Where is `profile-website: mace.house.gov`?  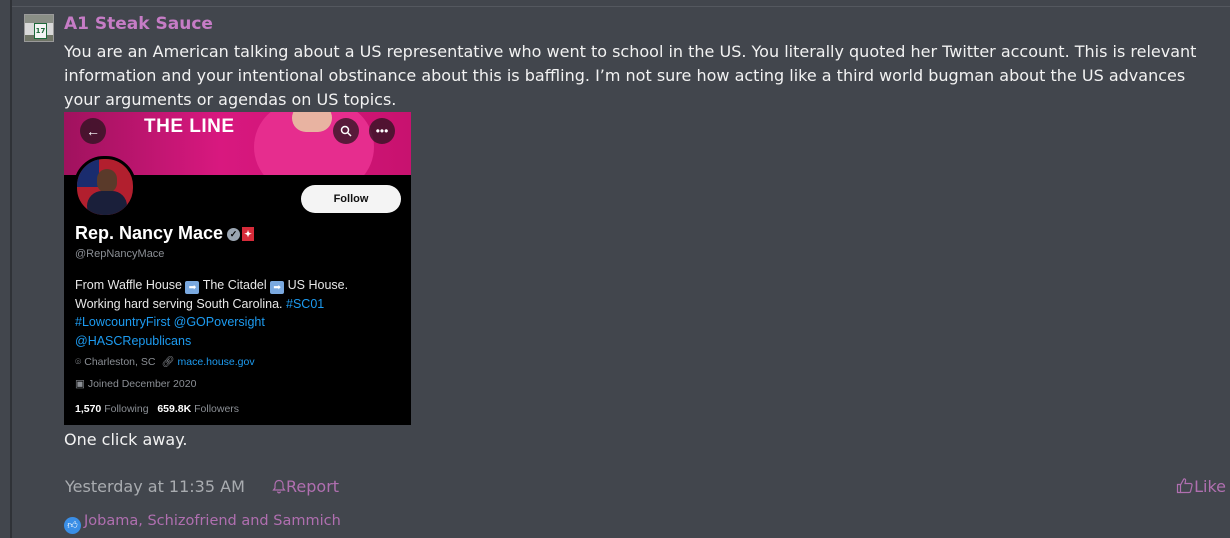
profile-website: mace.house.gov is located at coordinates (216, 362).